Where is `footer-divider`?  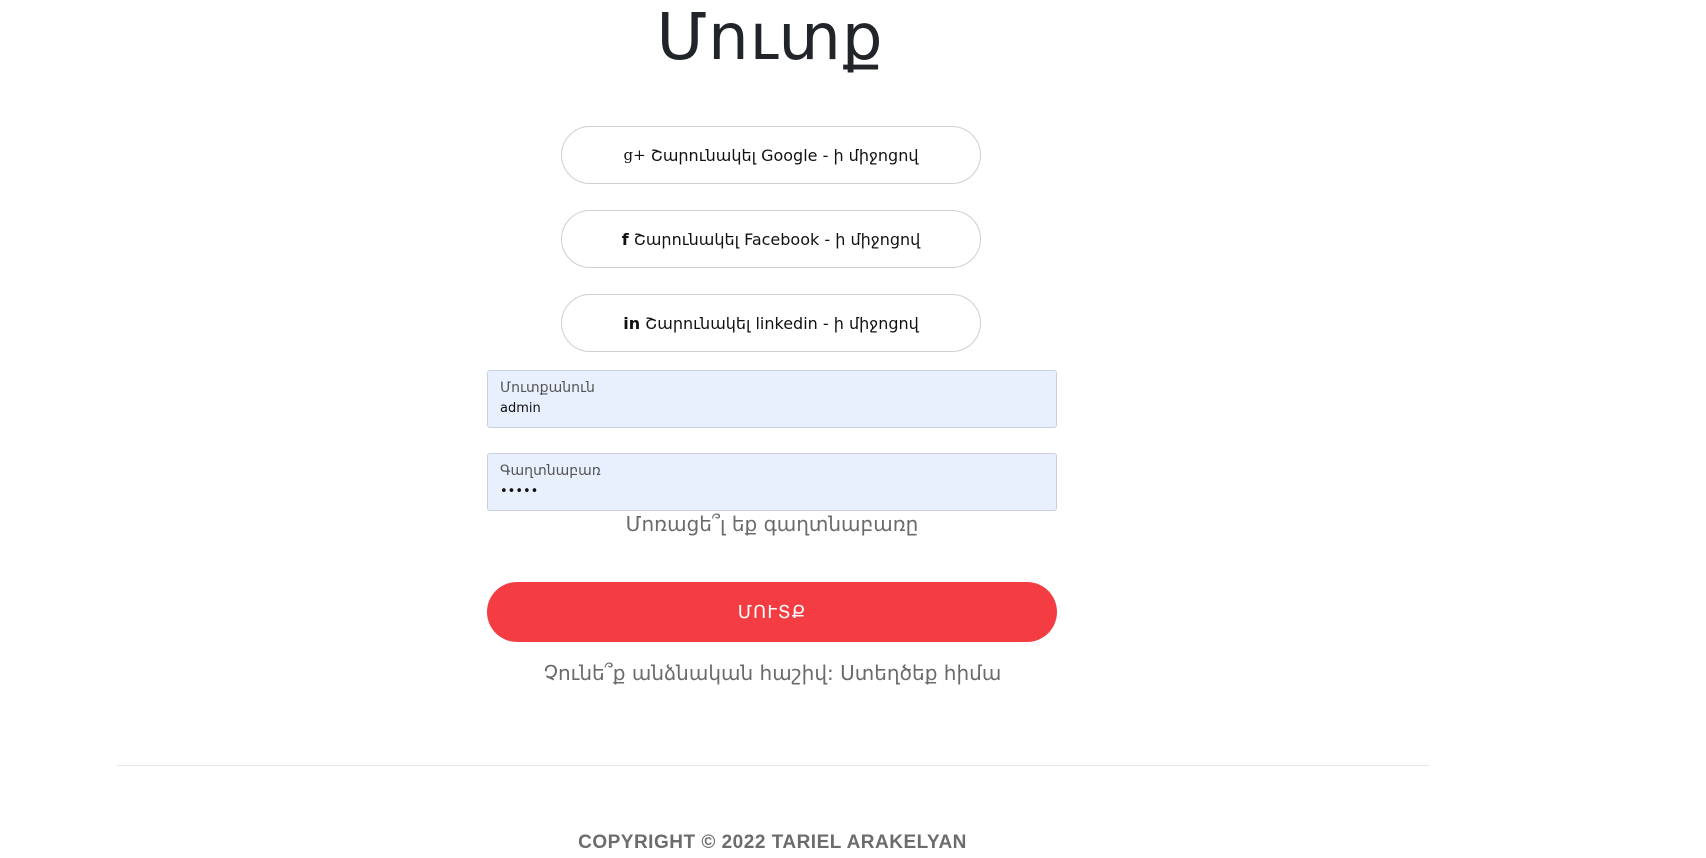 footer-divider is located at coordinates (773, 765).